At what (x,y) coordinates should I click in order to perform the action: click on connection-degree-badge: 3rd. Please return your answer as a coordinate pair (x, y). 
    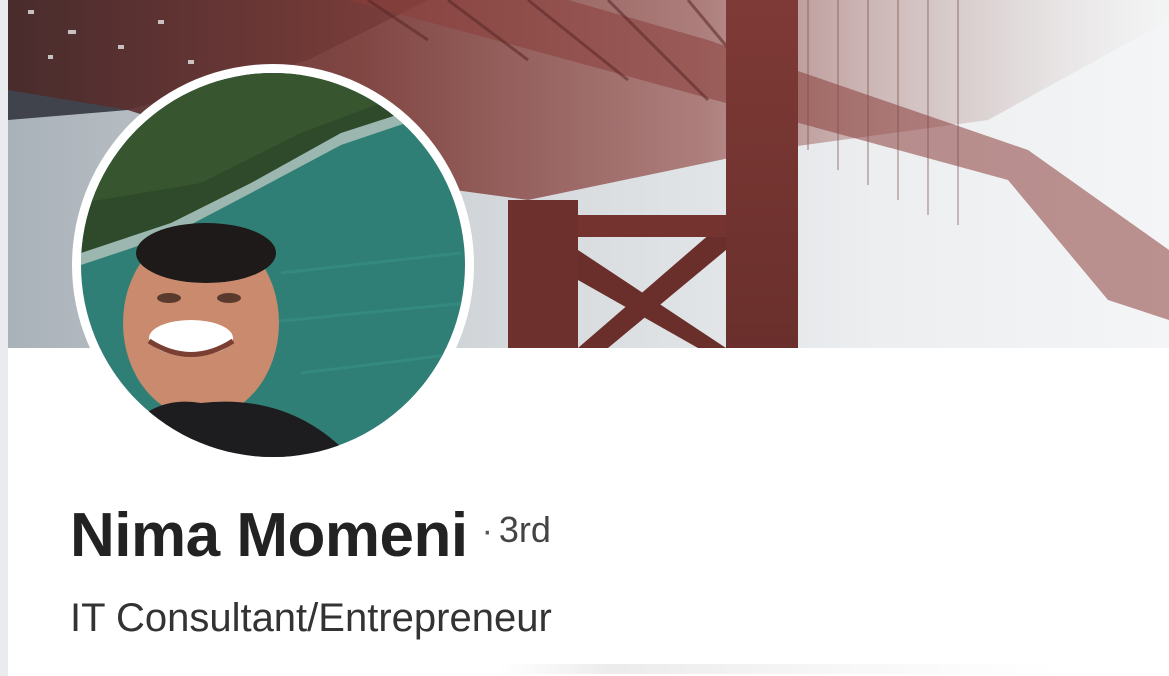
    Looking at the image, I should click on (524, 529).